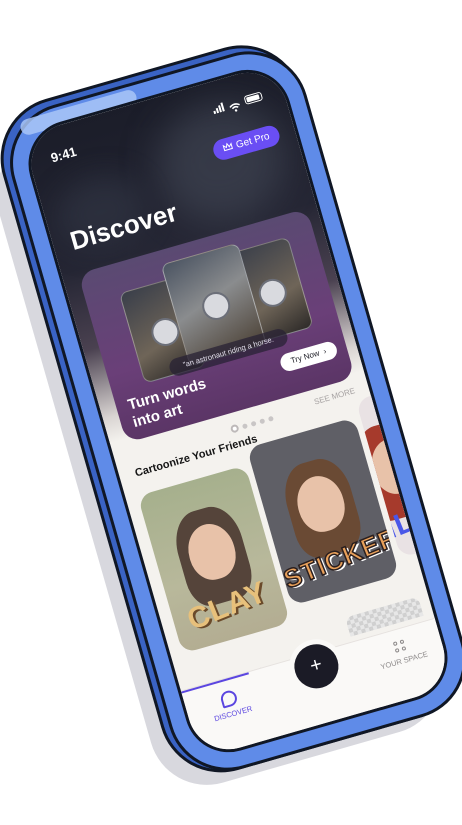  Describe the element at coordinates (309, 356) in the screenshot. I see `try-now-button: Try Now ›` at that location.